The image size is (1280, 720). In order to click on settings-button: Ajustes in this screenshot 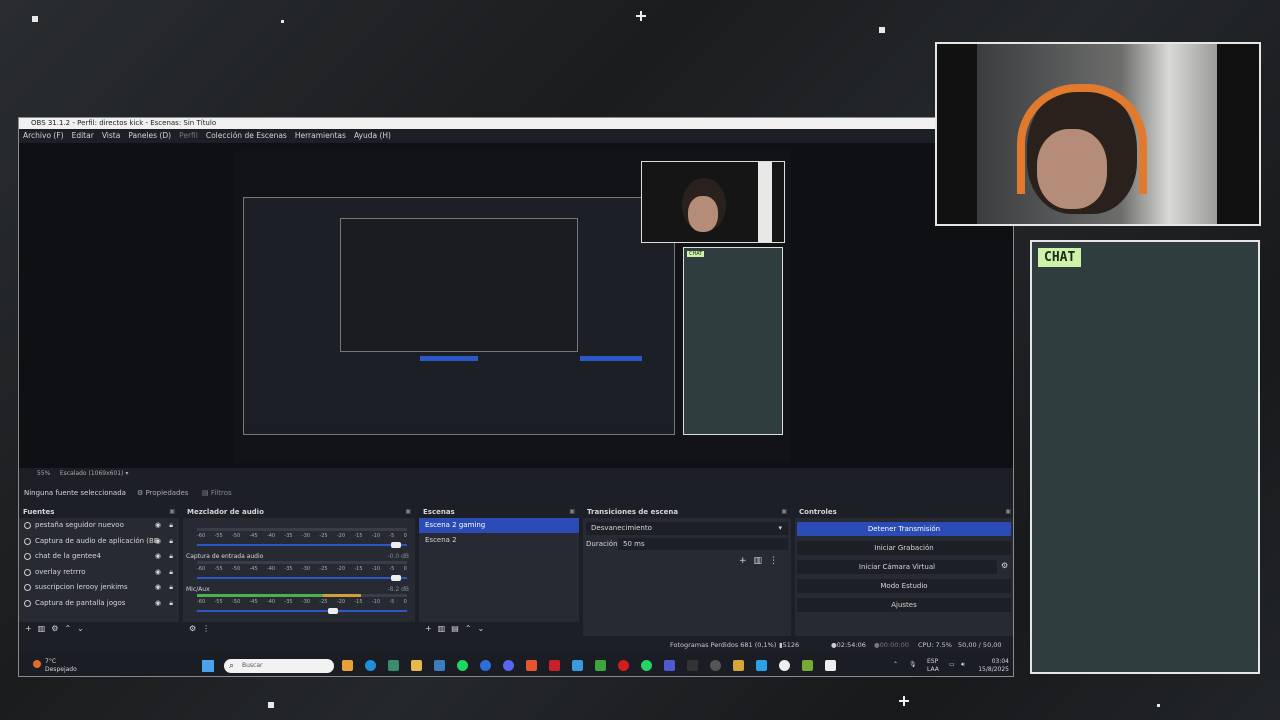, I will do `click(904, 605)`.